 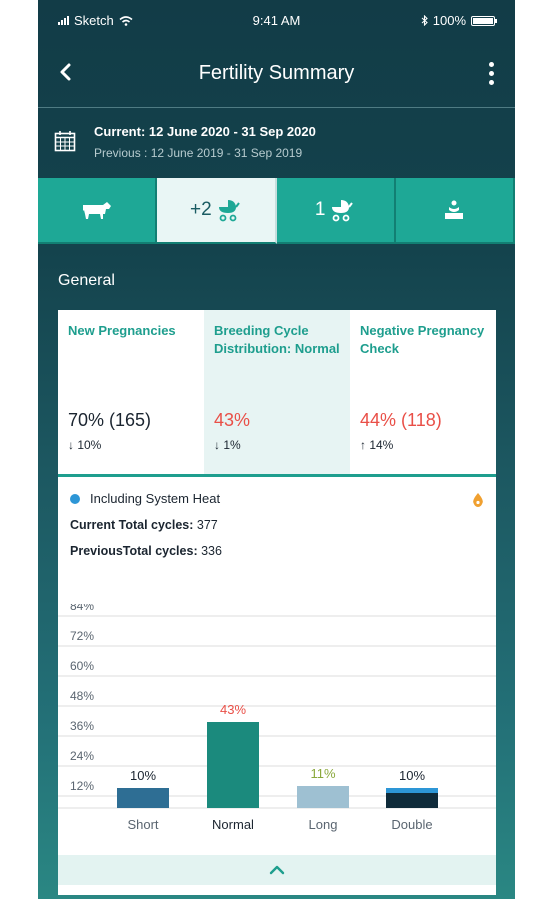 I want to click on tab-one-label: 1, so click(x=320, y=209).